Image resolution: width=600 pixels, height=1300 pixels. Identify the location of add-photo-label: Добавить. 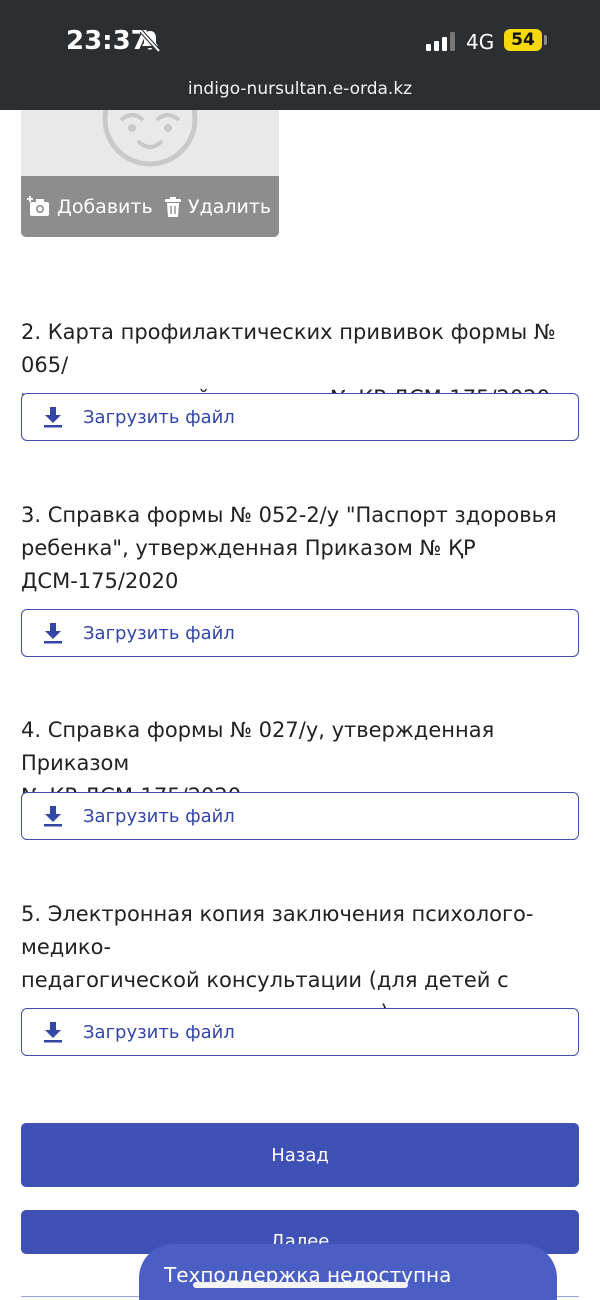
(105, 207).